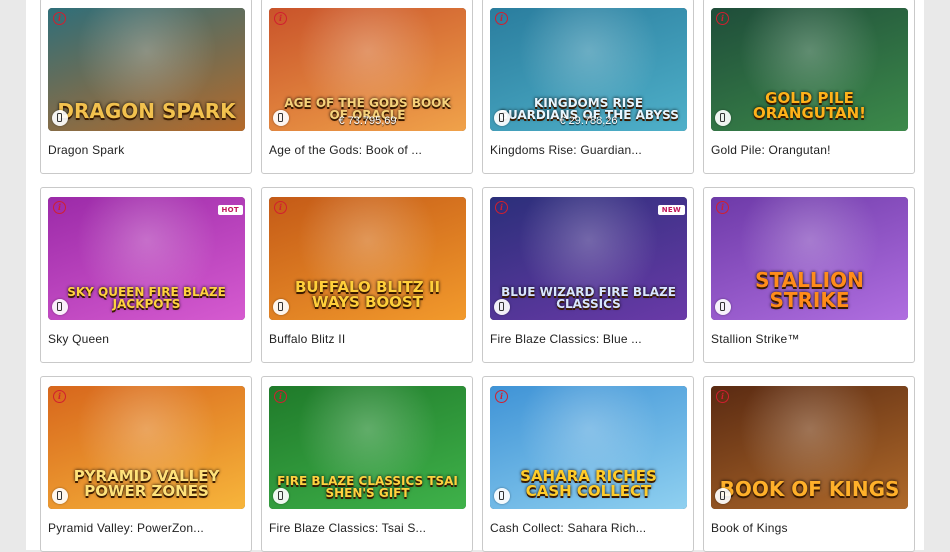 The image size is (950, 552). Describe the element at coordinates (367, 121) in the screenshot. I see `jackpot-amount: € 73.795,69` at that location.